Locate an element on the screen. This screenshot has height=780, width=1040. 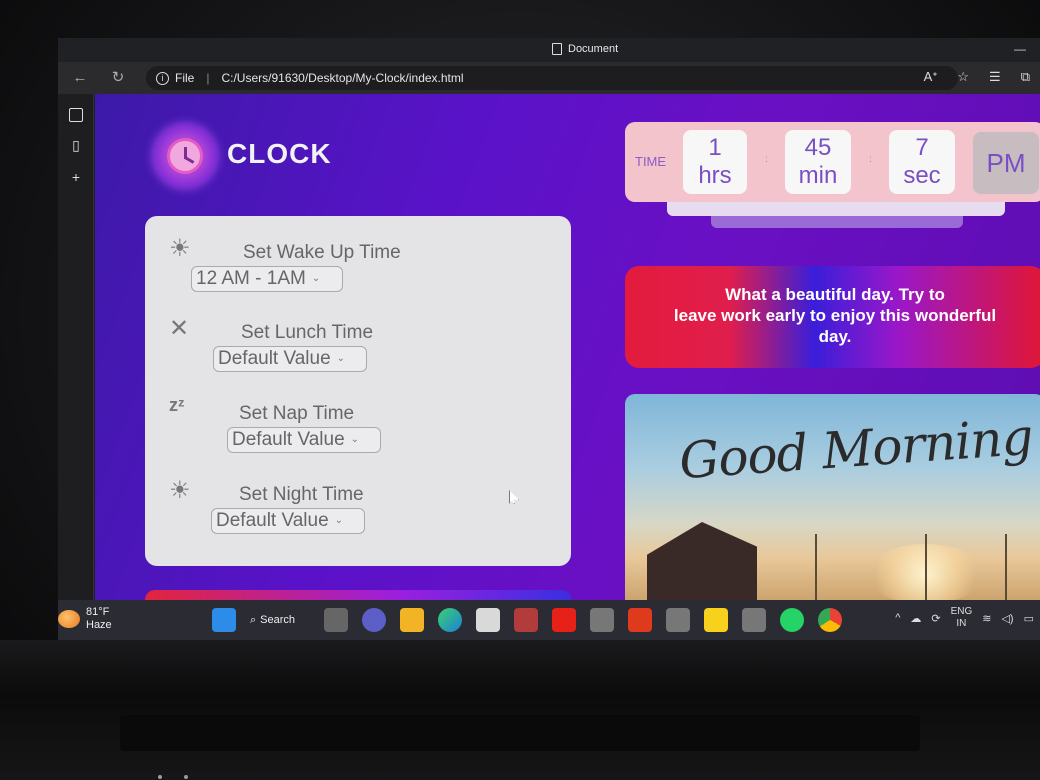
windows-start-icon is located at coordinates (224, 620).